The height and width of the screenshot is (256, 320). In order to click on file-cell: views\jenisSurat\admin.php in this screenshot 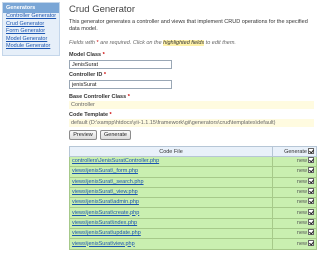, I will do `click(171, 203)`.